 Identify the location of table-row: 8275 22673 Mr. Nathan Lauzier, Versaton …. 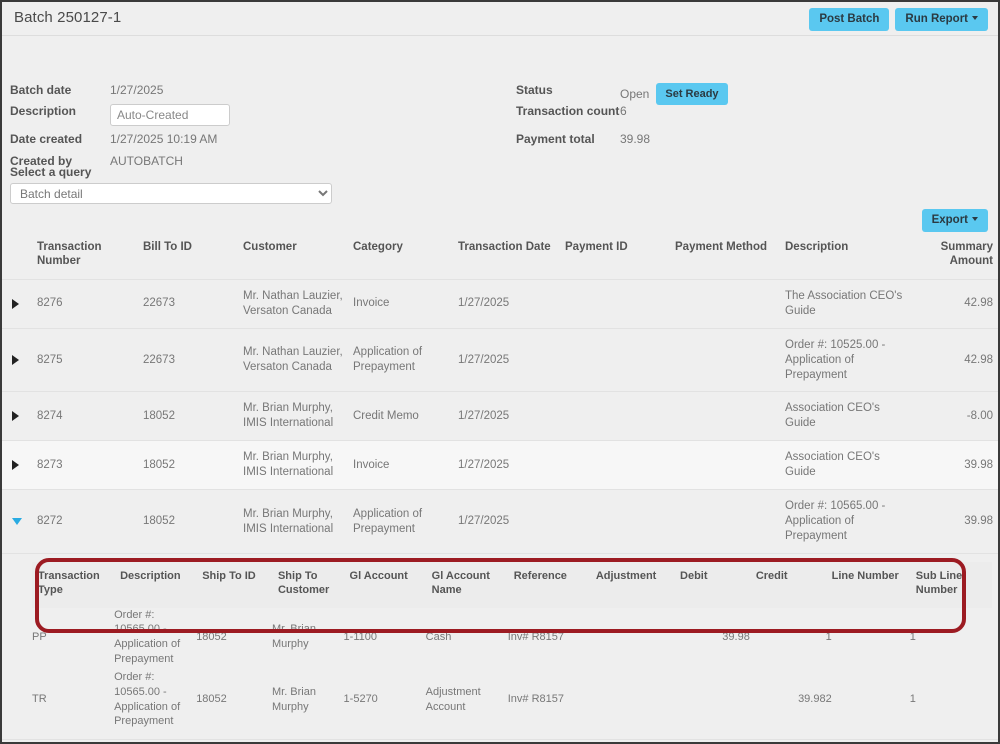
(500, 359).